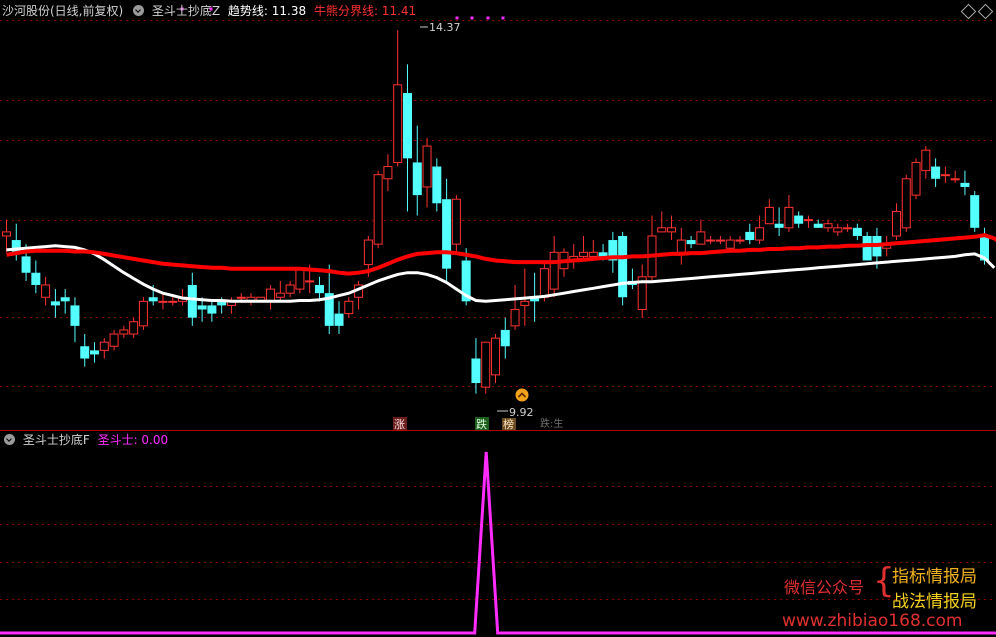 Image resolution: width=996 pixels, height=637 pixels. What do you see at coordinates (482, 424) in the screenshot?
I see `fall-badge: 跌` at bounding box center [482, 424].